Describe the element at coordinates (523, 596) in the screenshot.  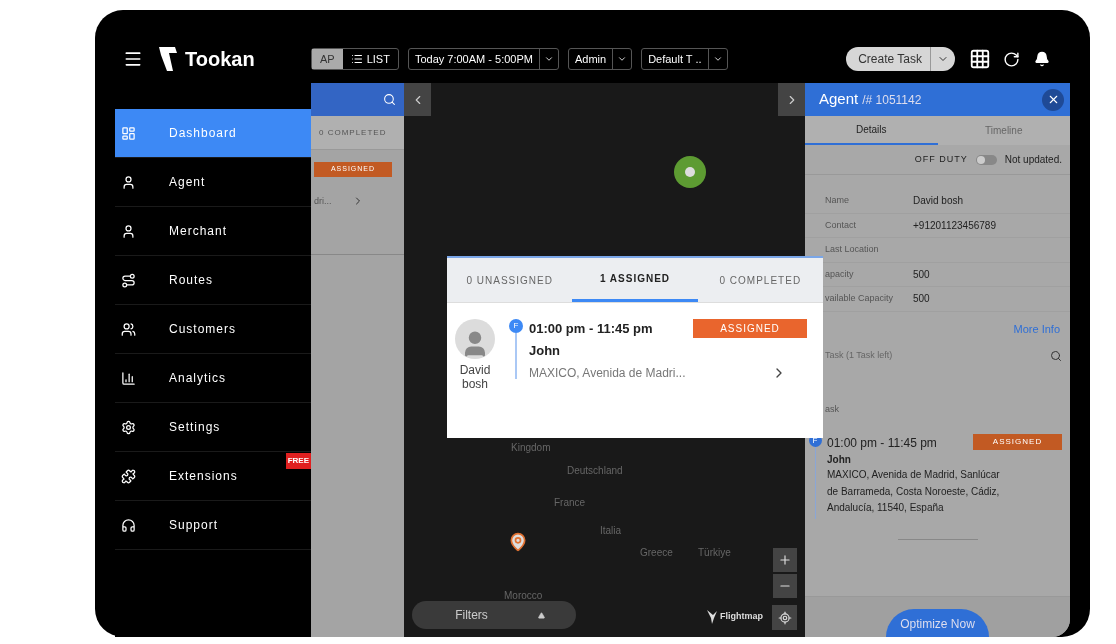
I see `map-label: Morocco` at that location.